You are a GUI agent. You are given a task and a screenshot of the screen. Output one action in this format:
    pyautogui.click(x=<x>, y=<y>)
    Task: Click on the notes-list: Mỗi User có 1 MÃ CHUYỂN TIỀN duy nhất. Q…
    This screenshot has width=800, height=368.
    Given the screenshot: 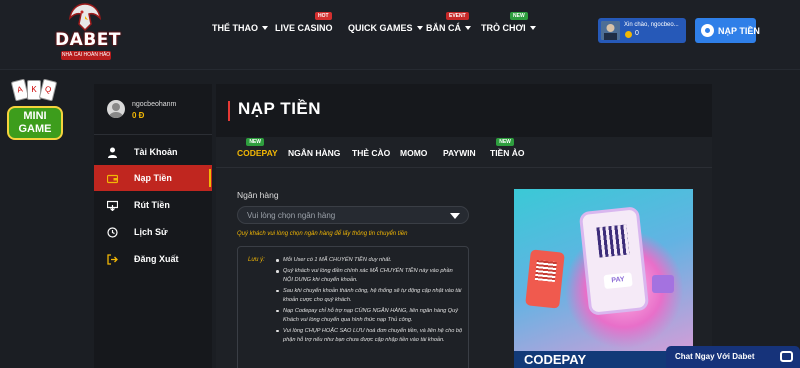 What is the action you would take?
    pyautogui.click(x=370, y=301)
    